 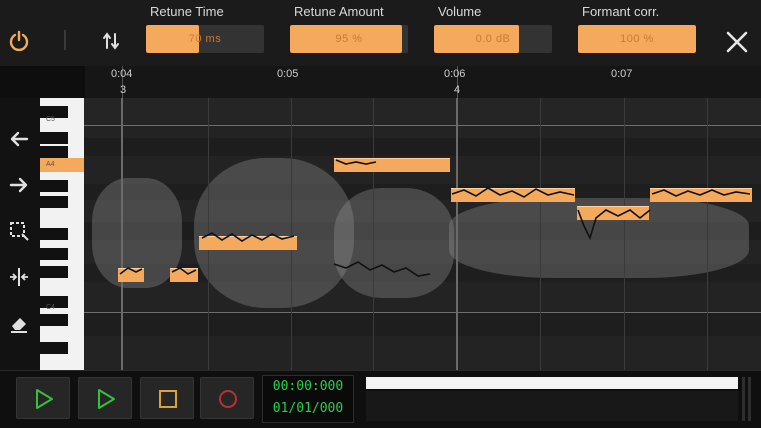 I want to click on volume-slider: 0.0 dB, so click(x=493, y=39).